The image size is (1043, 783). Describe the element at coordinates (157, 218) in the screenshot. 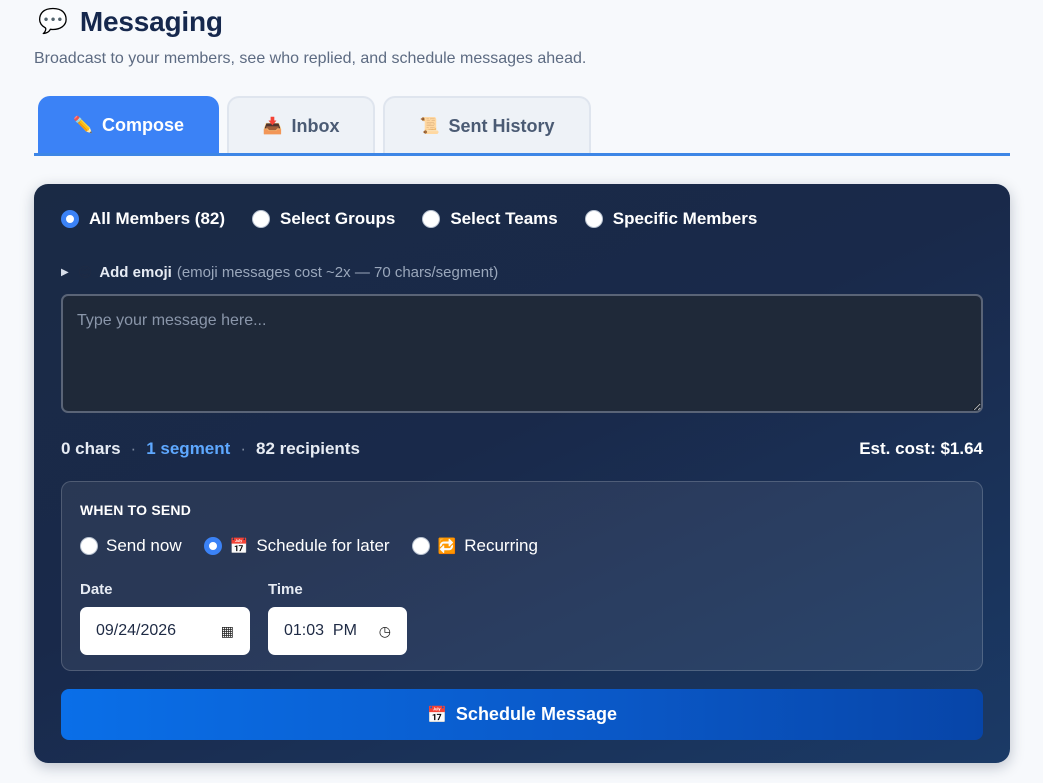

I see `audience-all-members-label: All Members (82)` at that location.